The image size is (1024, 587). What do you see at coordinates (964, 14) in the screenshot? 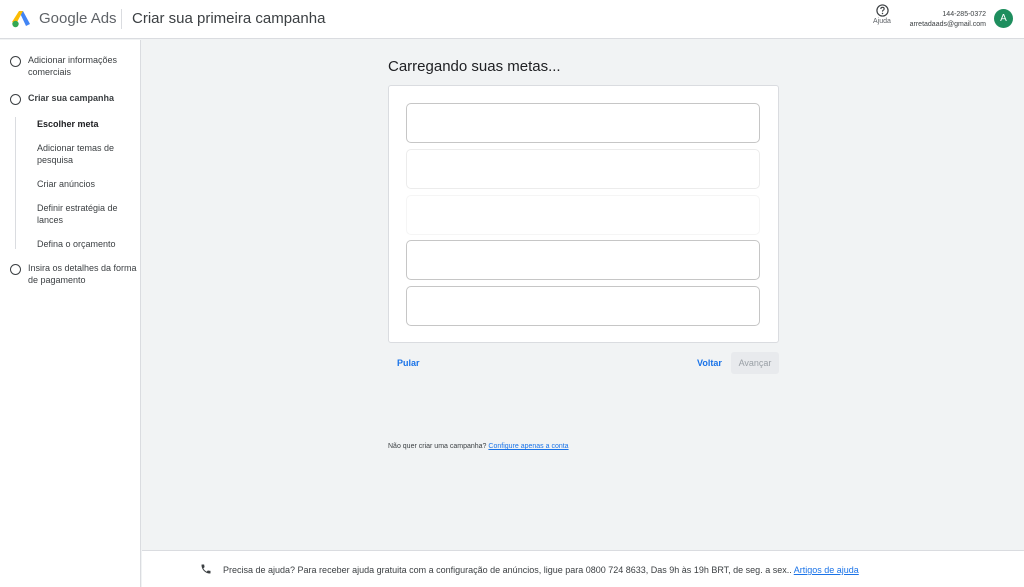
I see `account-id: 144-285-0372` at bounding box center [964, 14].